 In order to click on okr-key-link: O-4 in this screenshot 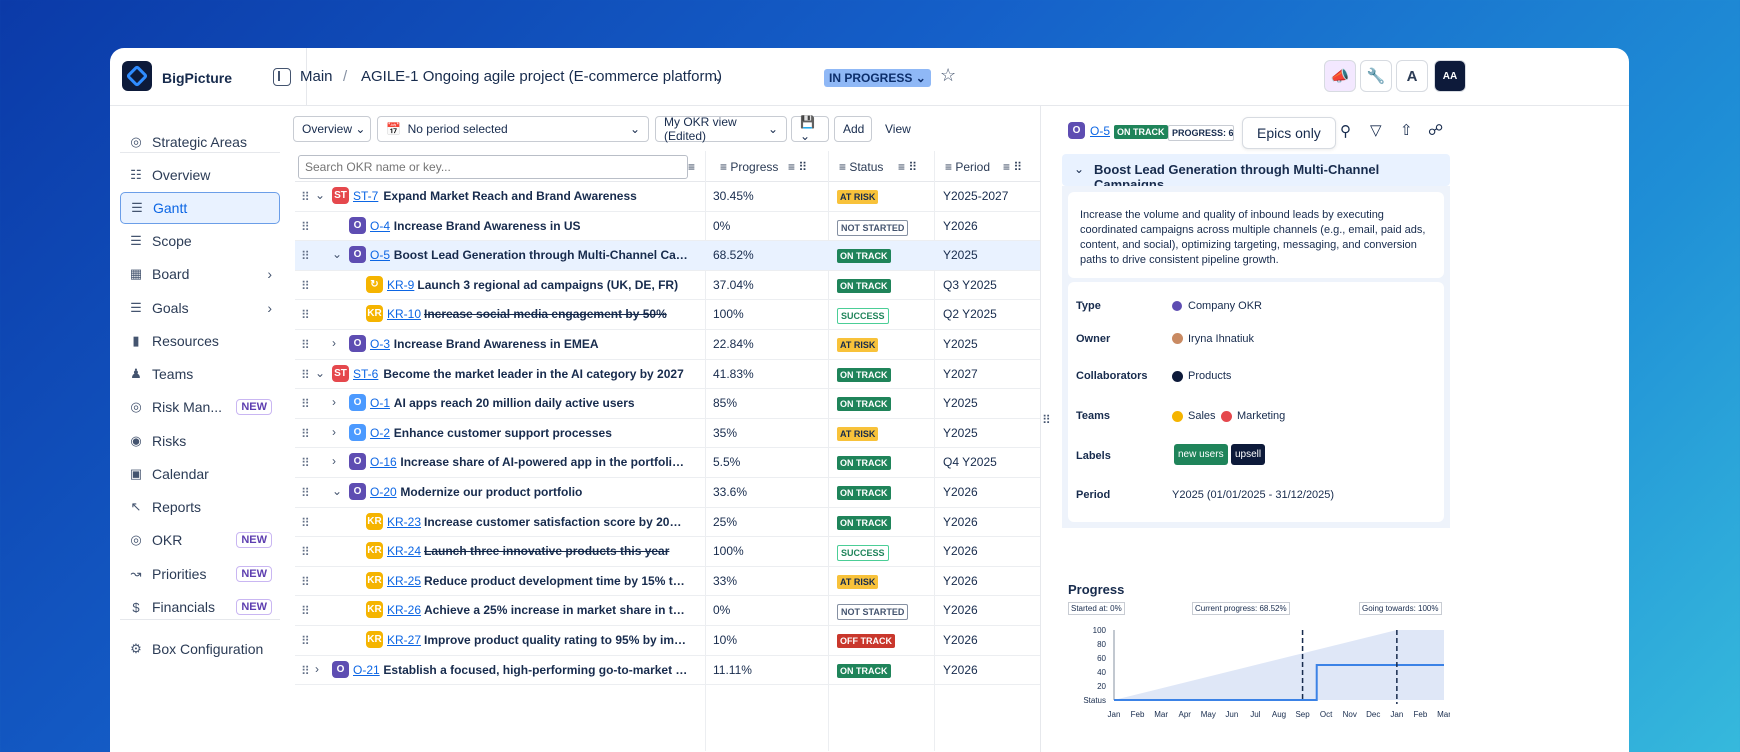, I will do `click(380, 226)`.